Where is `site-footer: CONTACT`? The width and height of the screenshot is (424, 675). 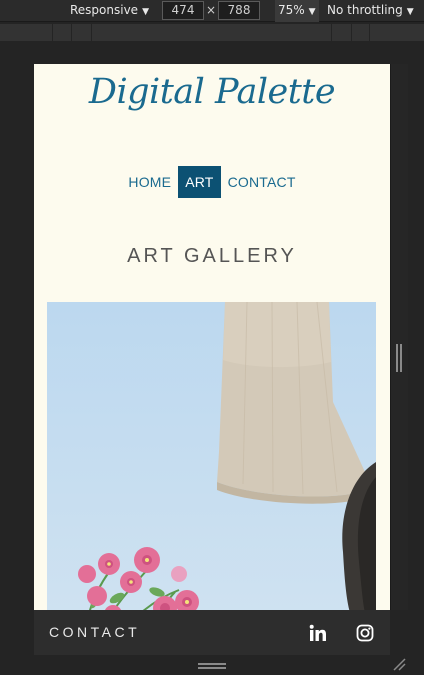 site-footer: CONTACT is located at coordinates (212, 632).